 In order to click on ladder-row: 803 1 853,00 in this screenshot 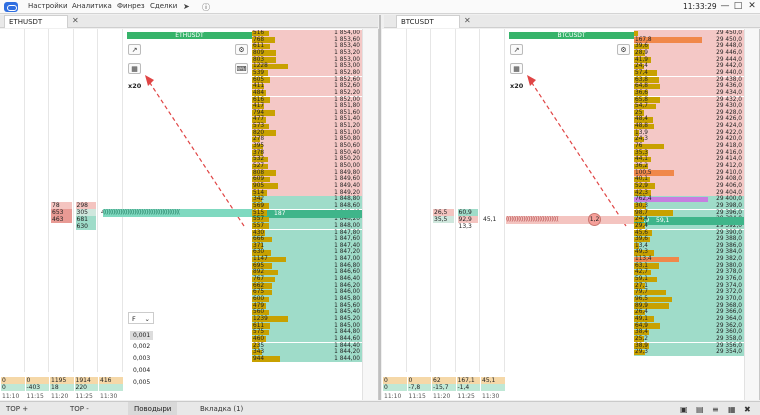, I will do `click(307, 60)`.